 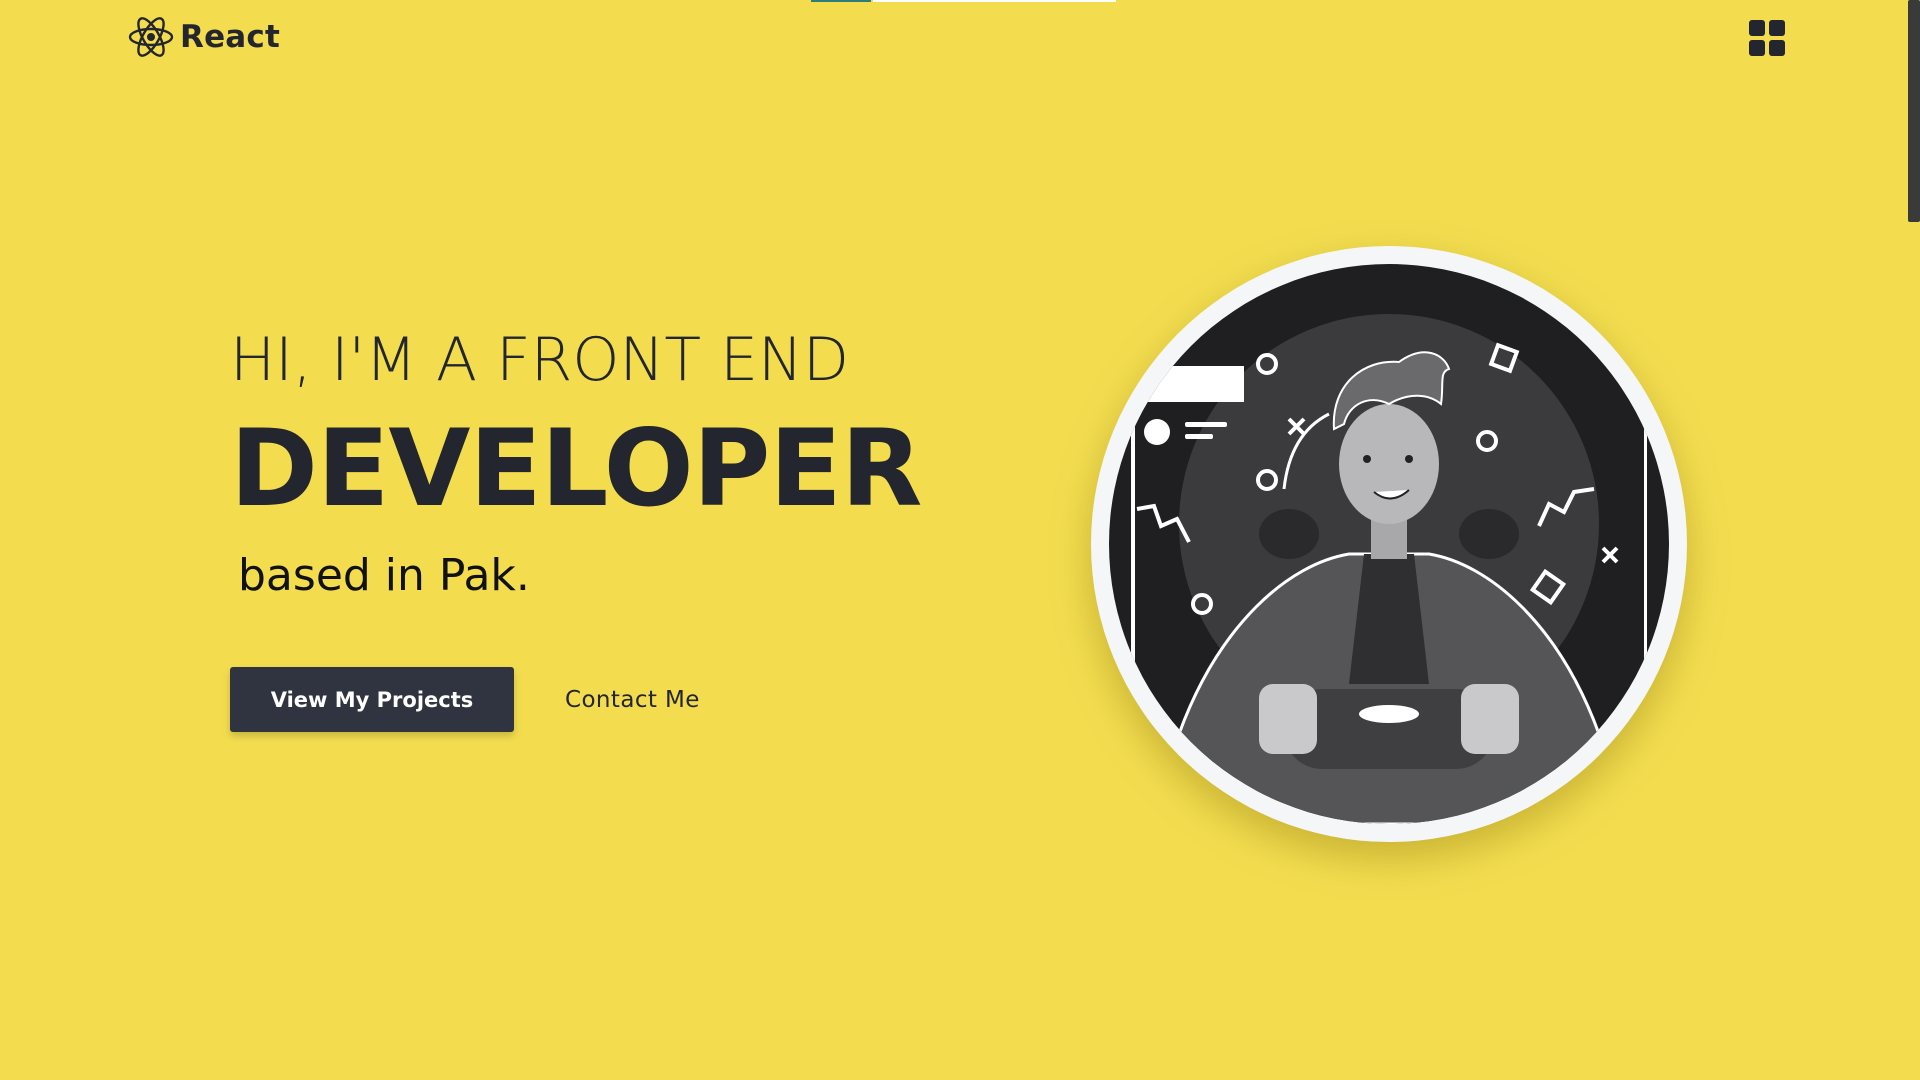 I want to click on top-accent-line, so click(x=841, y=1).